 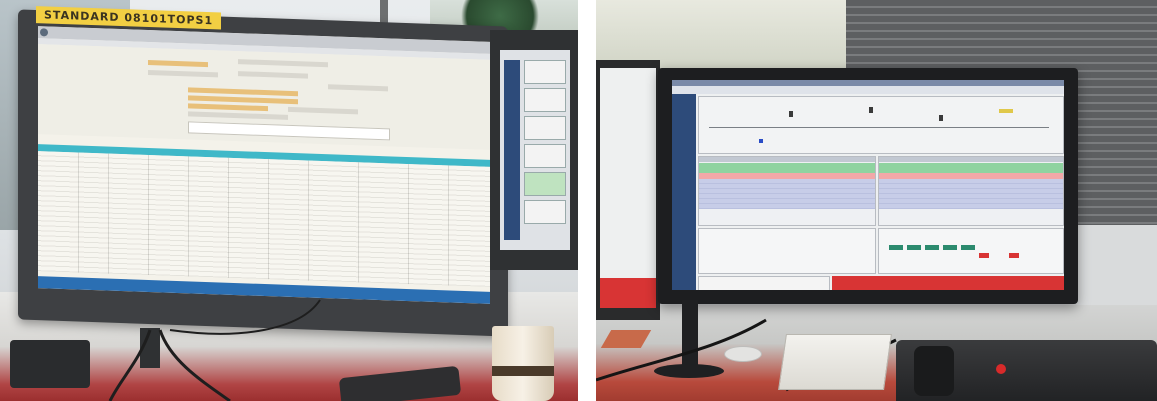 I want to click on red-indicator-icon, so click(x=1001, y=369).